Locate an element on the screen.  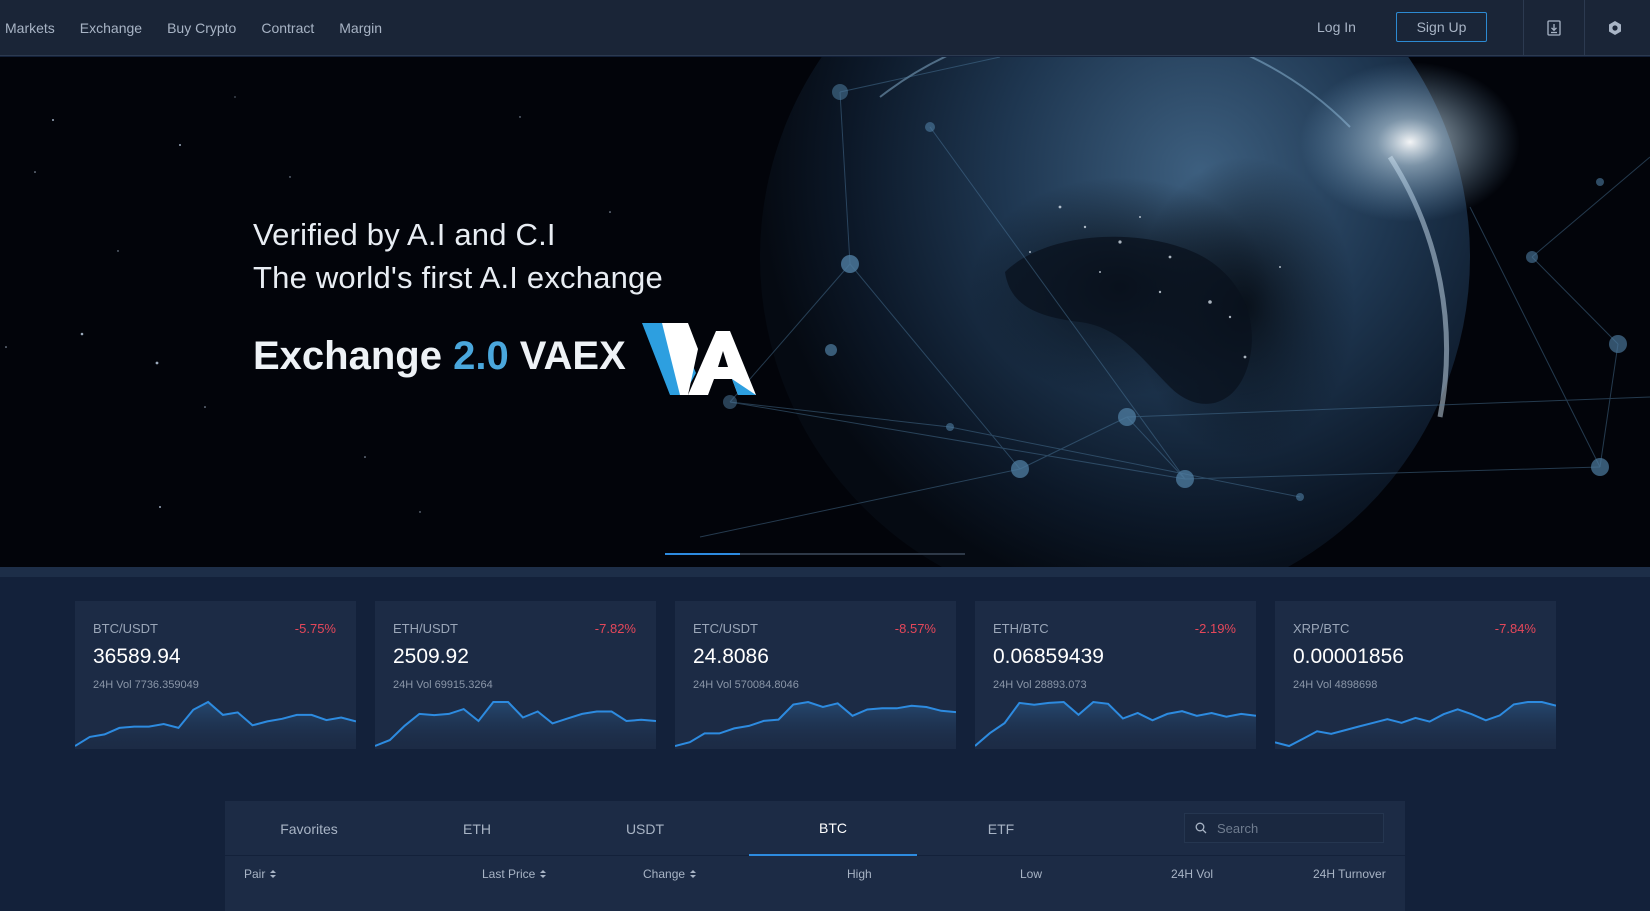
tab-usdt: USDT is located at coordinates (645, 828).